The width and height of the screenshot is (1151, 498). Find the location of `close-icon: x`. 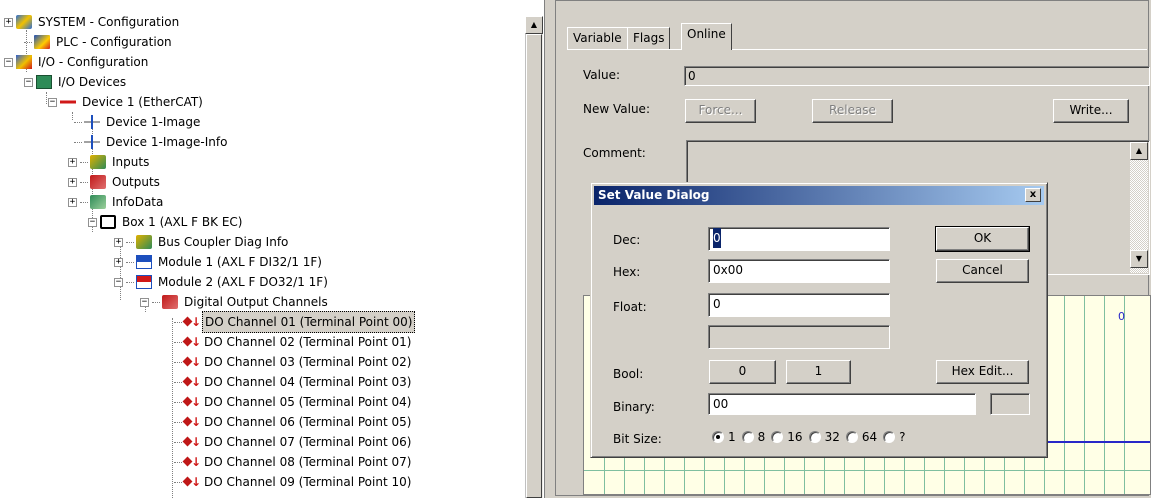

close-icon: x is located at coordinates (1033, 195).